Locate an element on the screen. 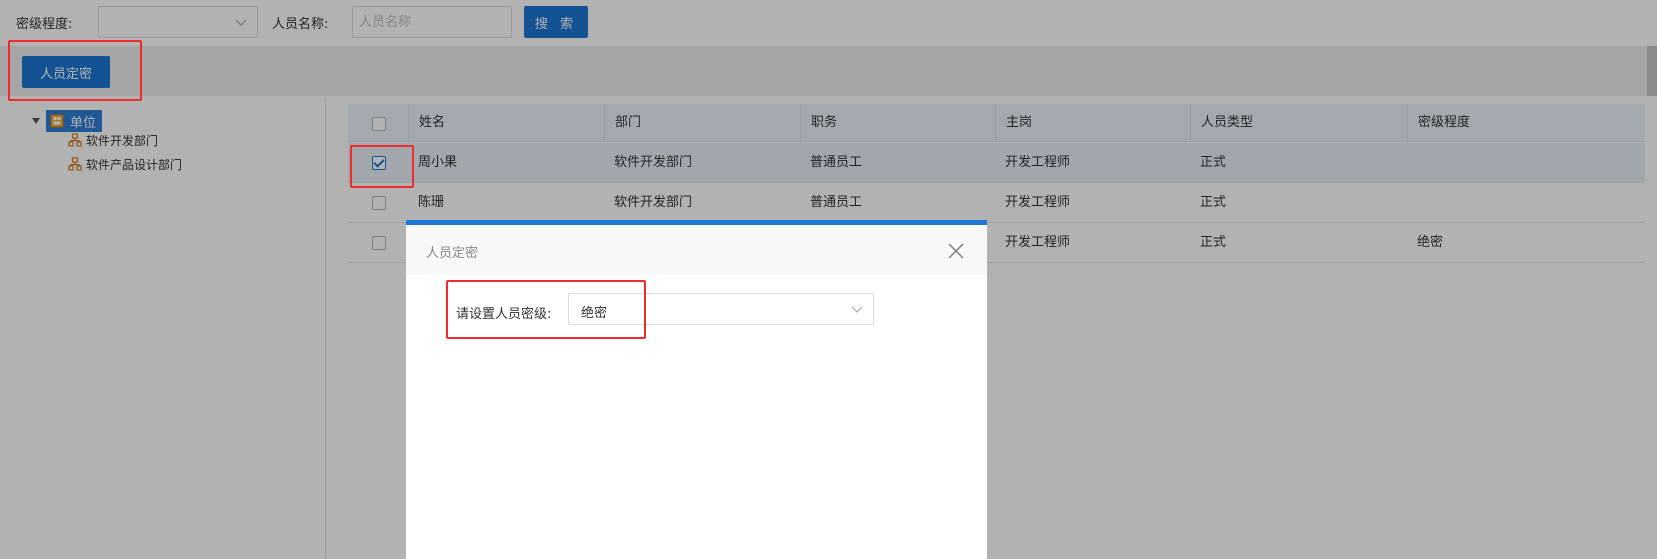 This screenshot has width=1657, height=559. classification-field-label: 请设置人员密级: is located at coordinates (504, 314).